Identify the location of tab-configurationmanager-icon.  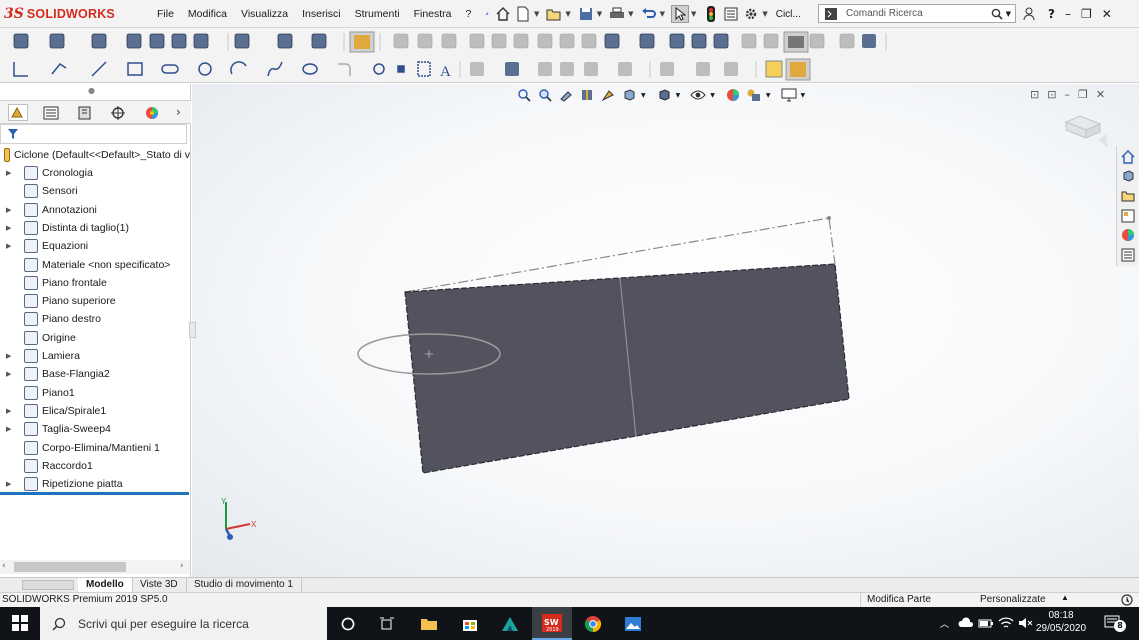
(85, 113).